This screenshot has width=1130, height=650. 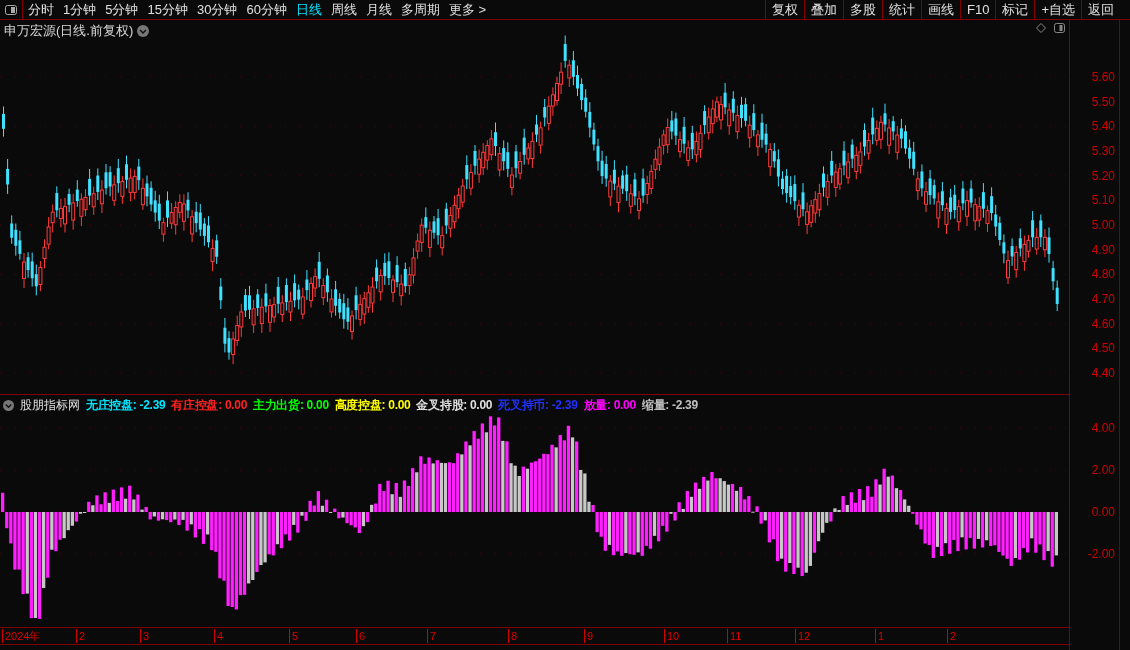 I want to click on indicator-axis-label: 0.00, so click(x=1103, y=512).